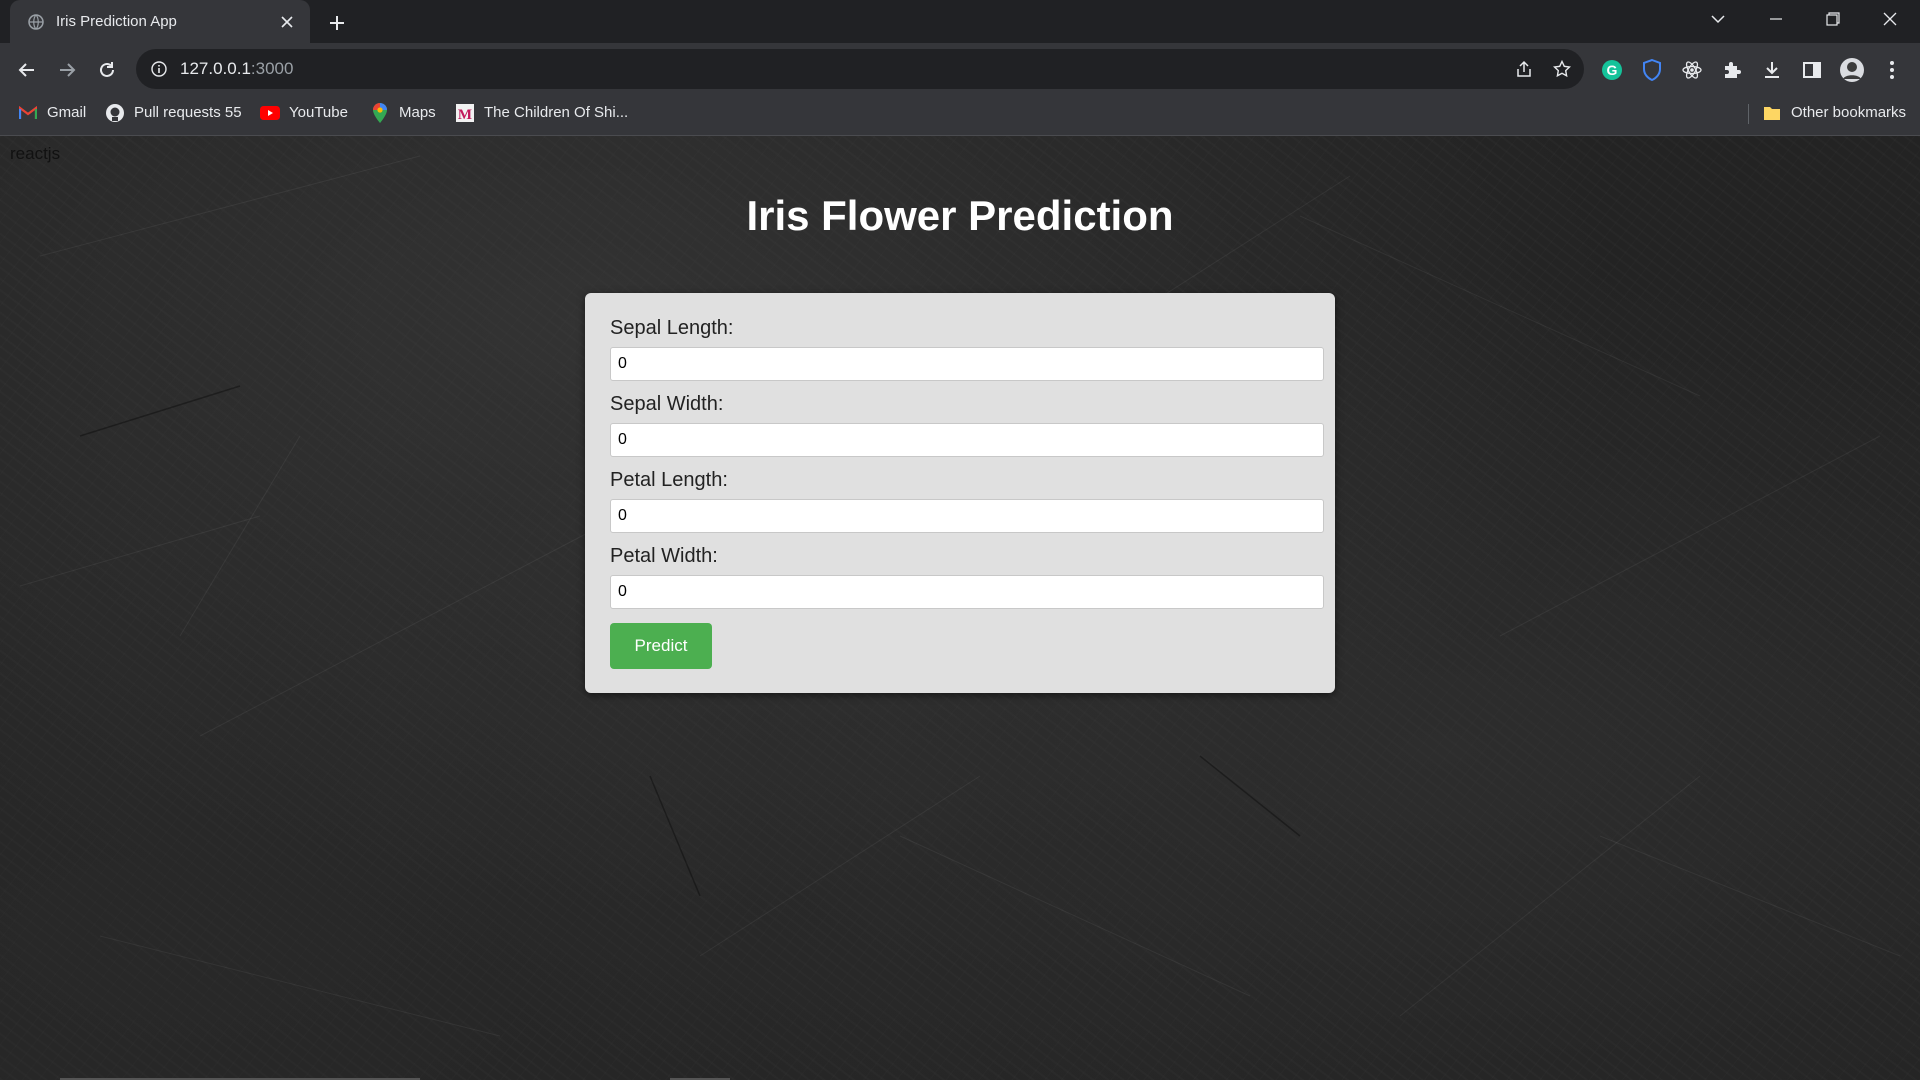  I want to click on bookmark-label: YouTube, so click(318, 112).